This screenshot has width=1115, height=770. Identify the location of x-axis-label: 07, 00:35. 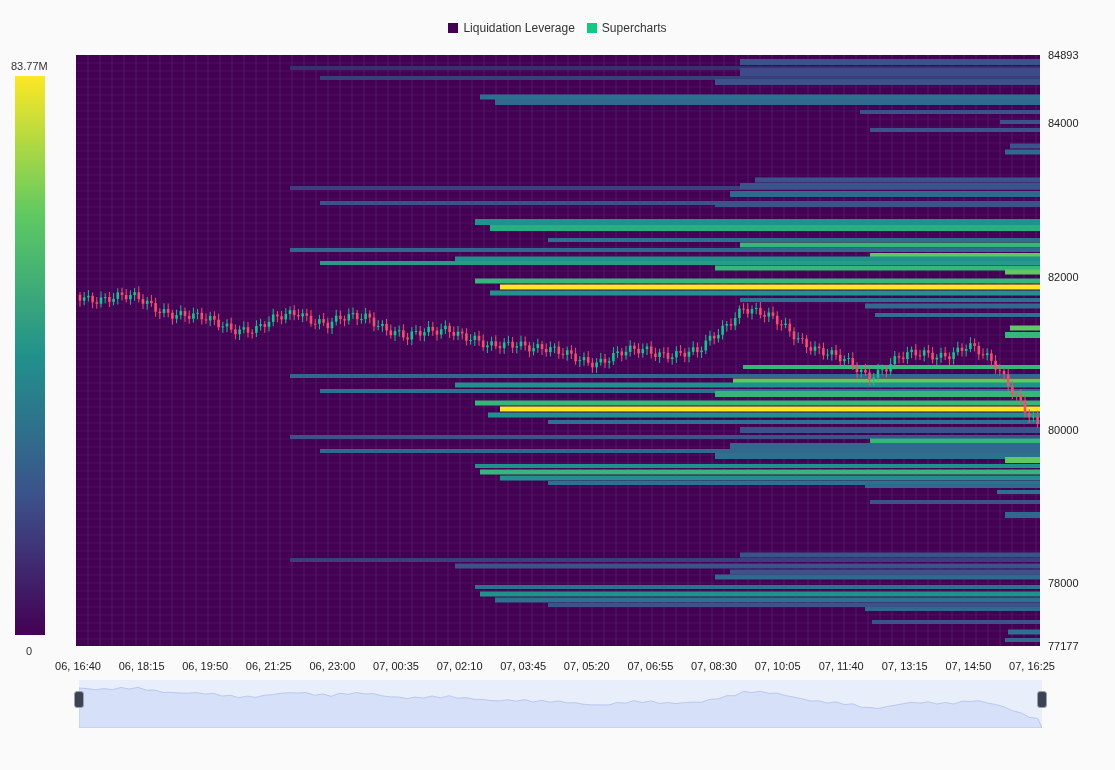
(396, 666).